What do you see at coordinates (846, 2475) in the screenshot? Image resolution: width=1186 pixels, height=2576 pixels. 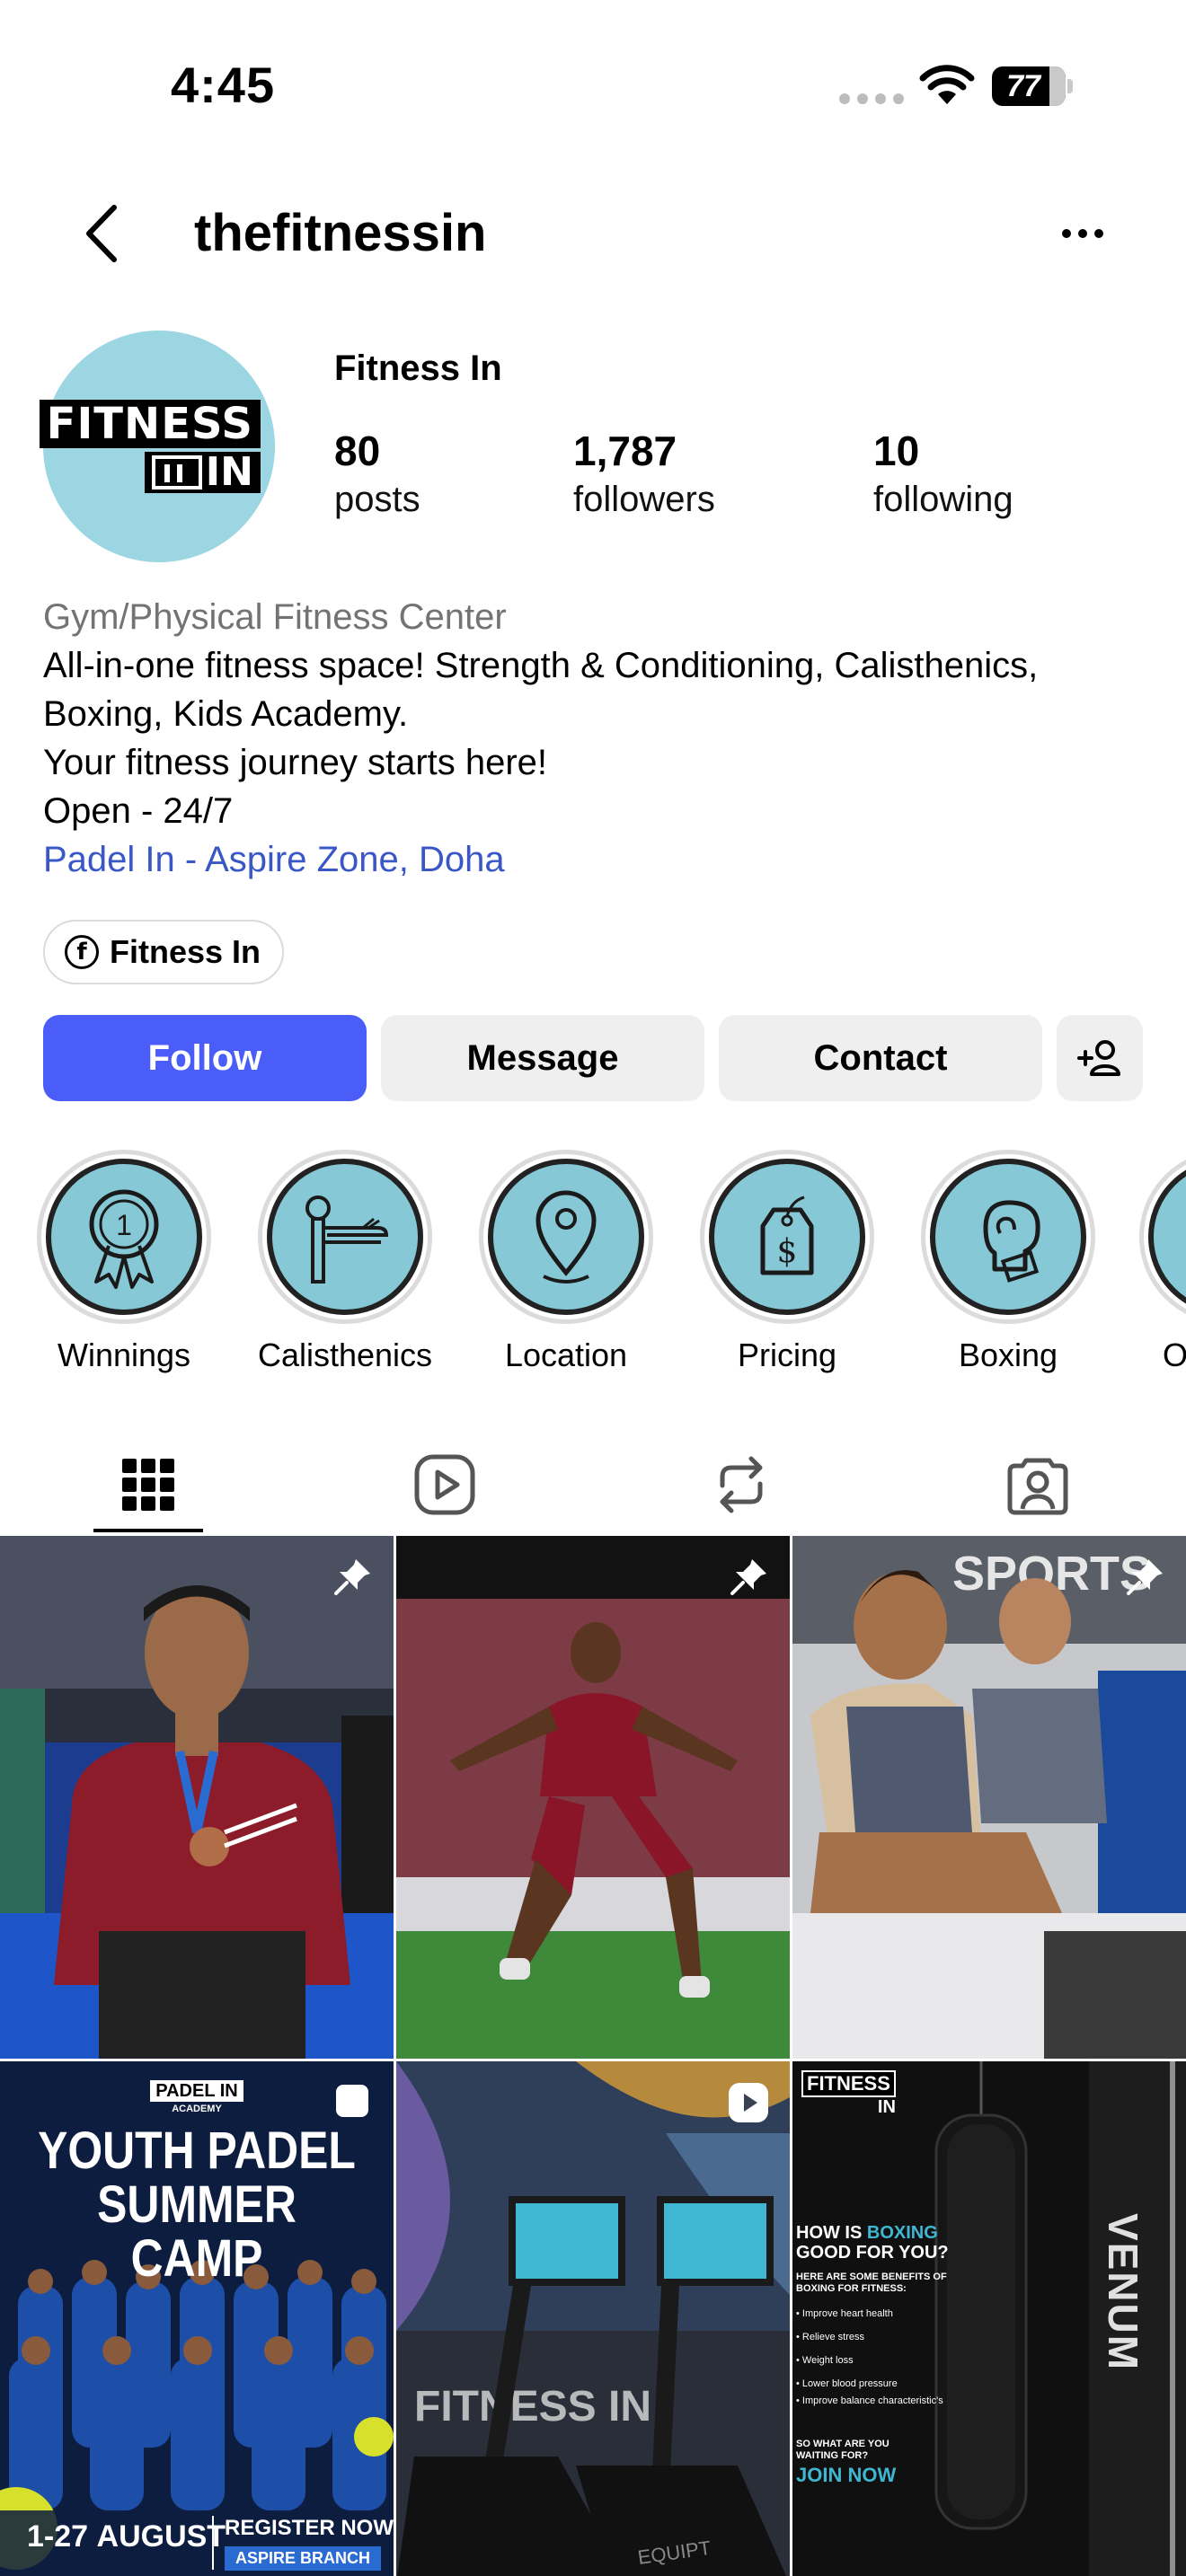 I see `join-now-text: JOIN NOW` at bounding box center [846, 2475].